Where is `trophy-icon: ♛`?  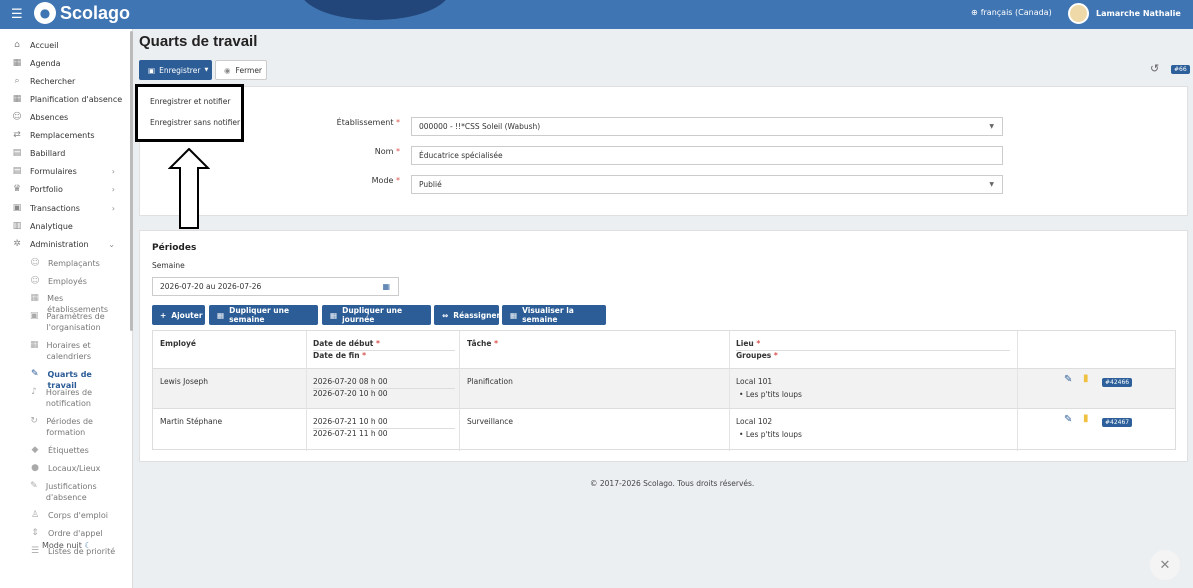 trophy-icon: ♛ is located at coordinates (17, 189).